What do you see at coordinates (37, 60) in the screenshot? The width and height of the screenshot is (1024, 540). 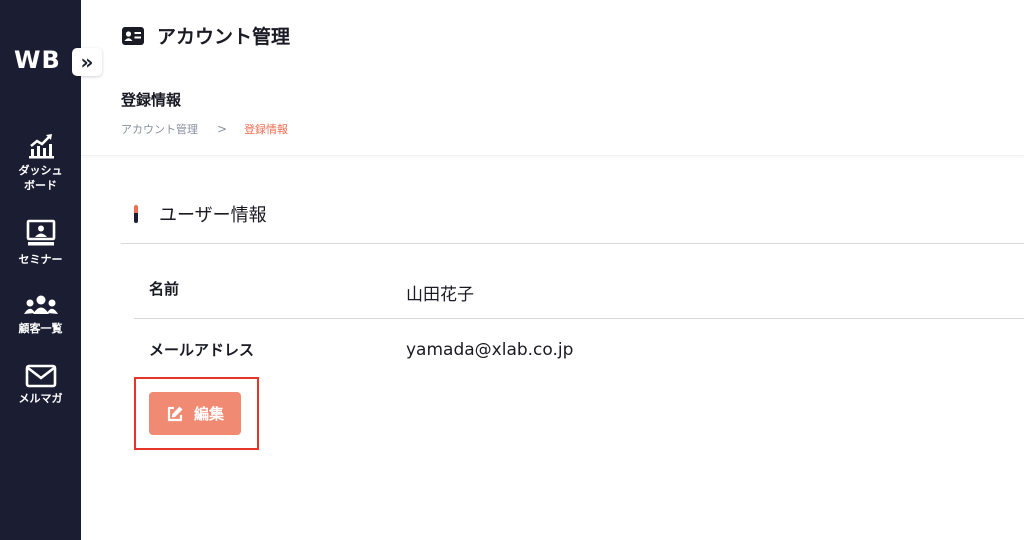 I see `logo: WB` at bounding box center [37, 60].